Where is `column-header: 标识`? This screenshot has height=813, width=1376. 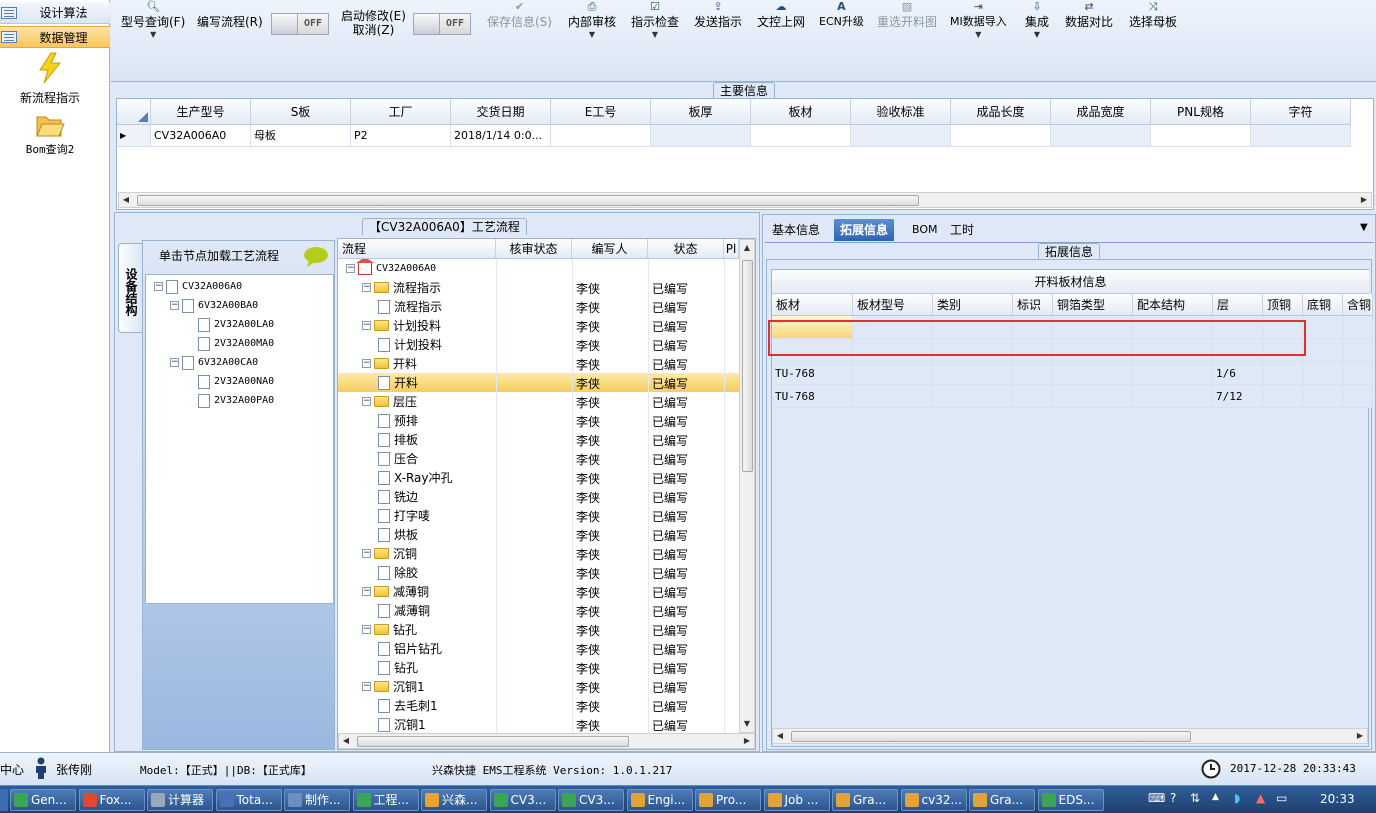
column-header: 标识 is located at coordinates (1033, 305).